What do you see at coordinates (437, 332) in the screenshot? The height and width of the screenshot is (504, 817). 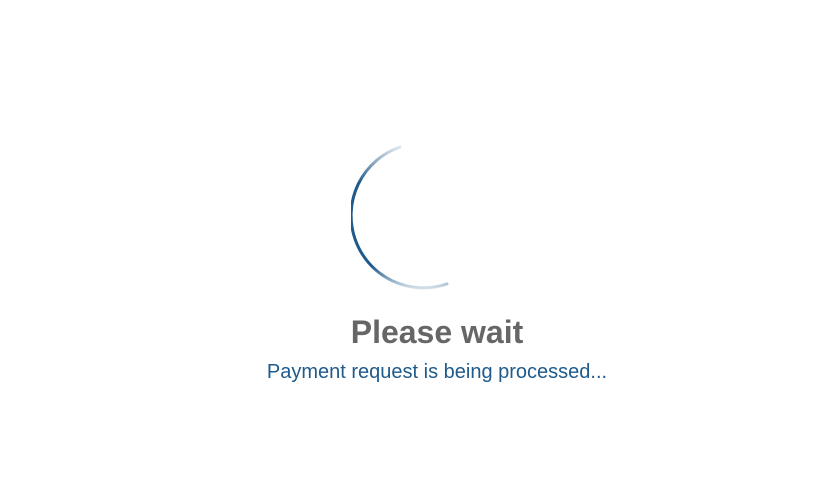 I see `page-title: Please wait` at bounding box center [437, 332].